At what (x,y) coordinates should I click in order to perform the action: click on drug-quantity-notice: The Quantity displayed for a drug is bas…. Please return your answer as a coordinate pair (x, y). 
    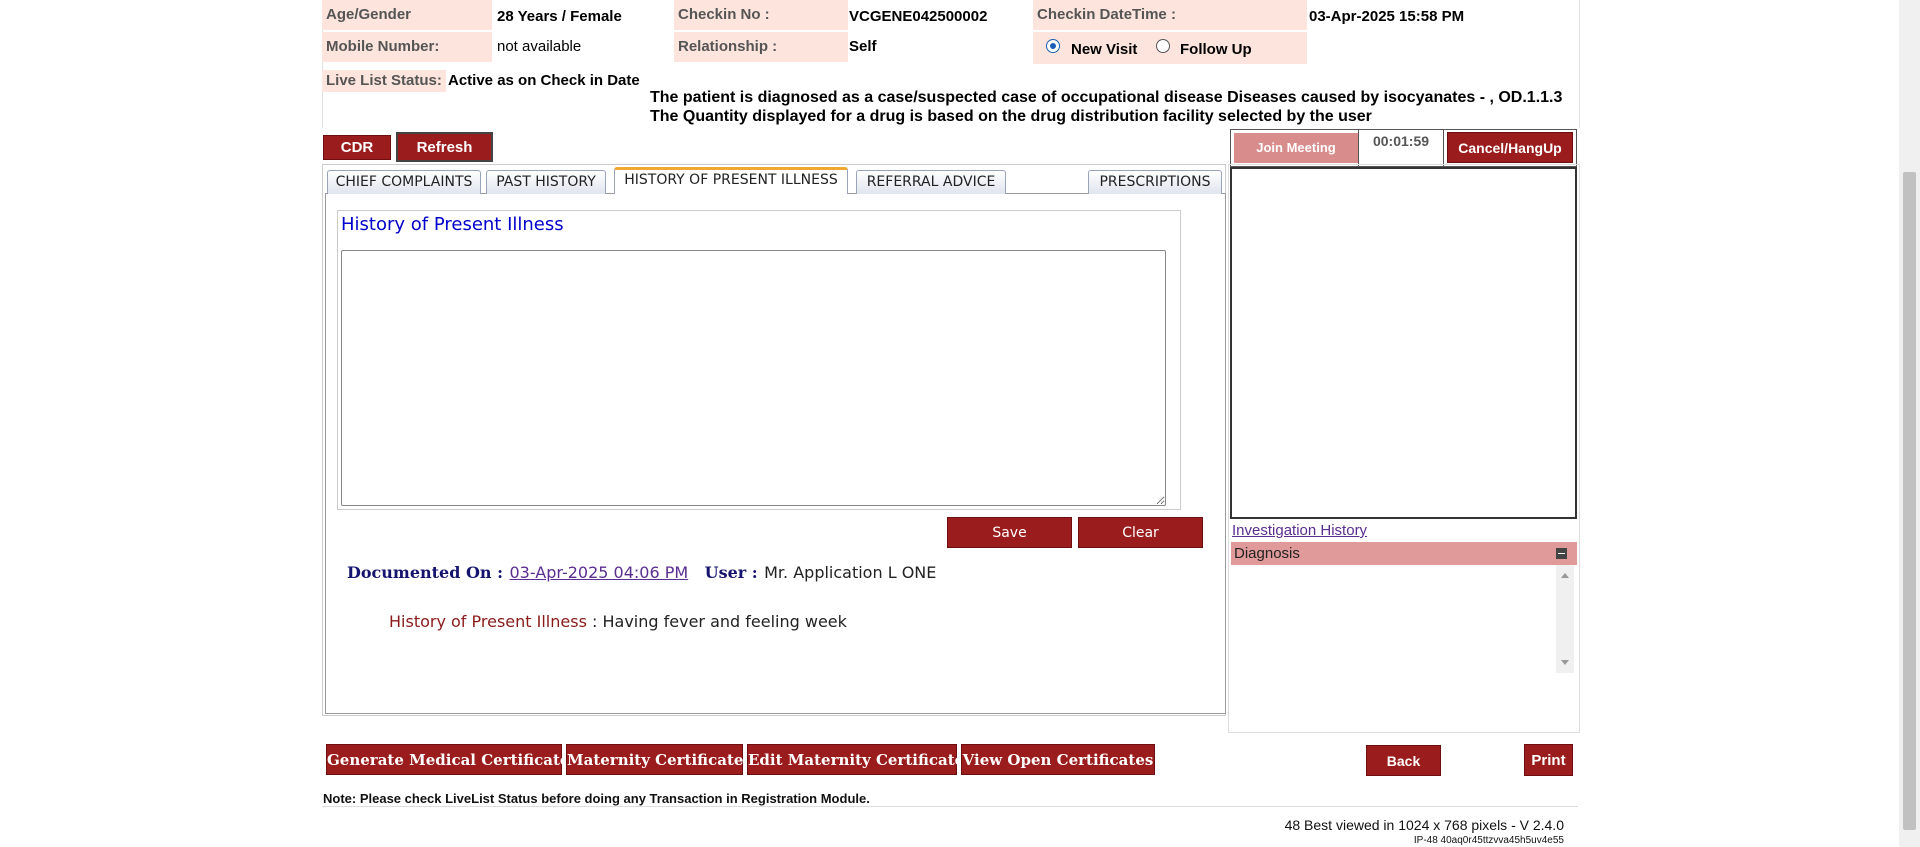
    Looking at the image, I should click on (1011, 116).